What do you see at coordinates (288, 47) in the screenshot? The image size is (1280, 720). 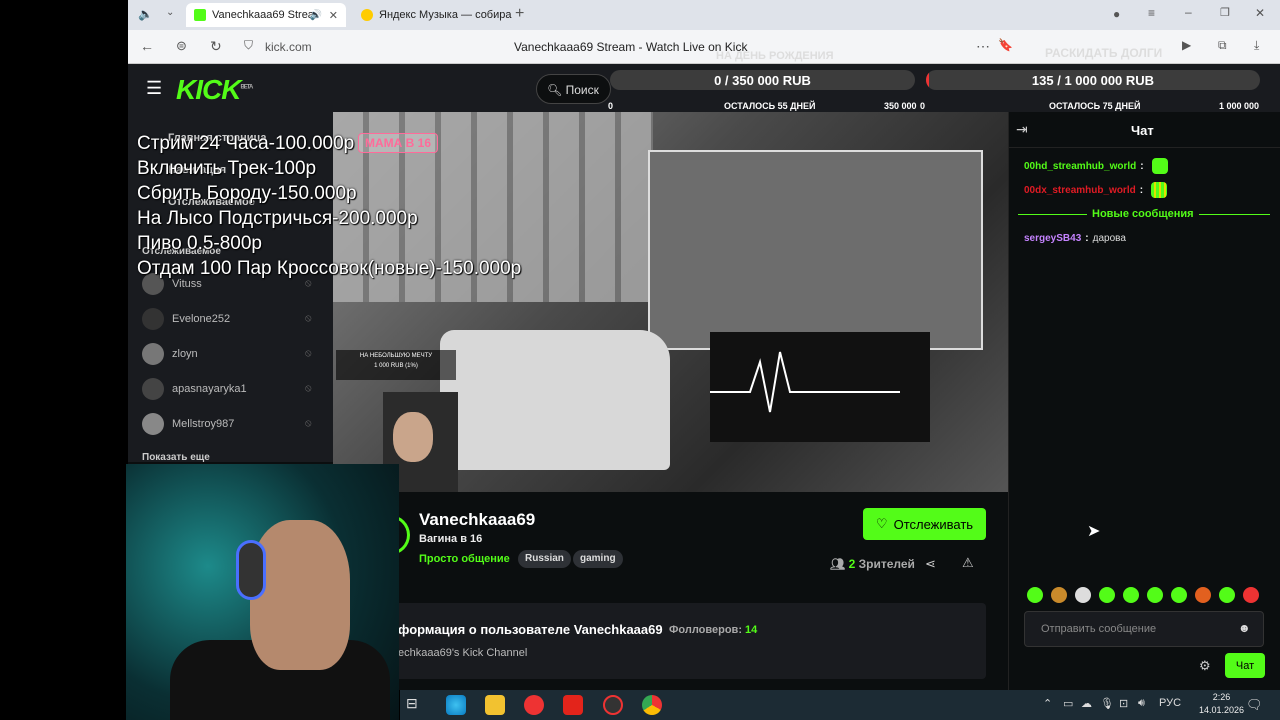 I see `url-field: kick.com` at bounding box center [288, 47].